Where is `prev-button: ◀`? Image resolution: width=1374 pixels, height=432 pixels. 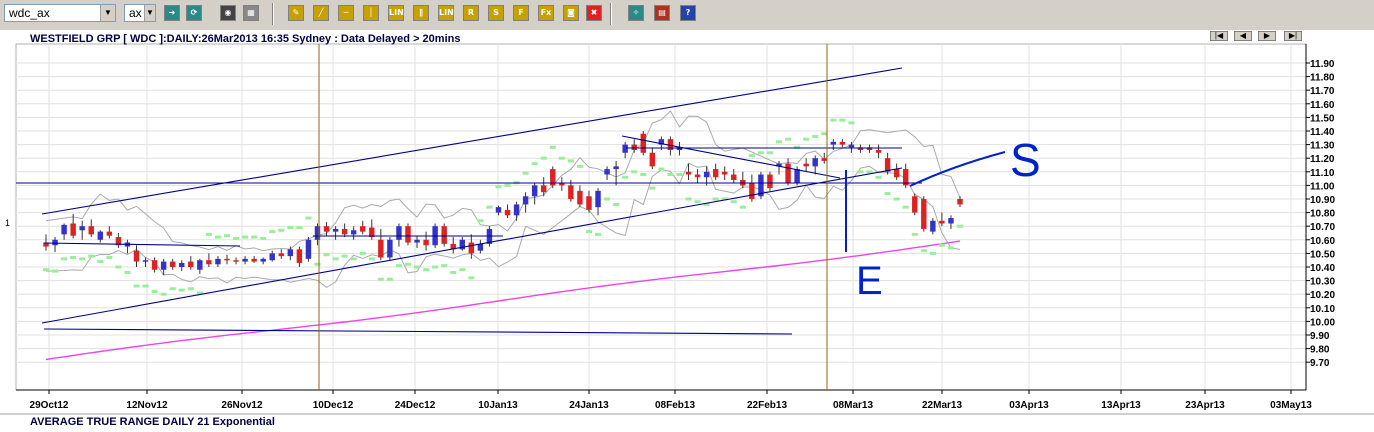 prev-button: ◀ is located at coordinates (1243, 36).